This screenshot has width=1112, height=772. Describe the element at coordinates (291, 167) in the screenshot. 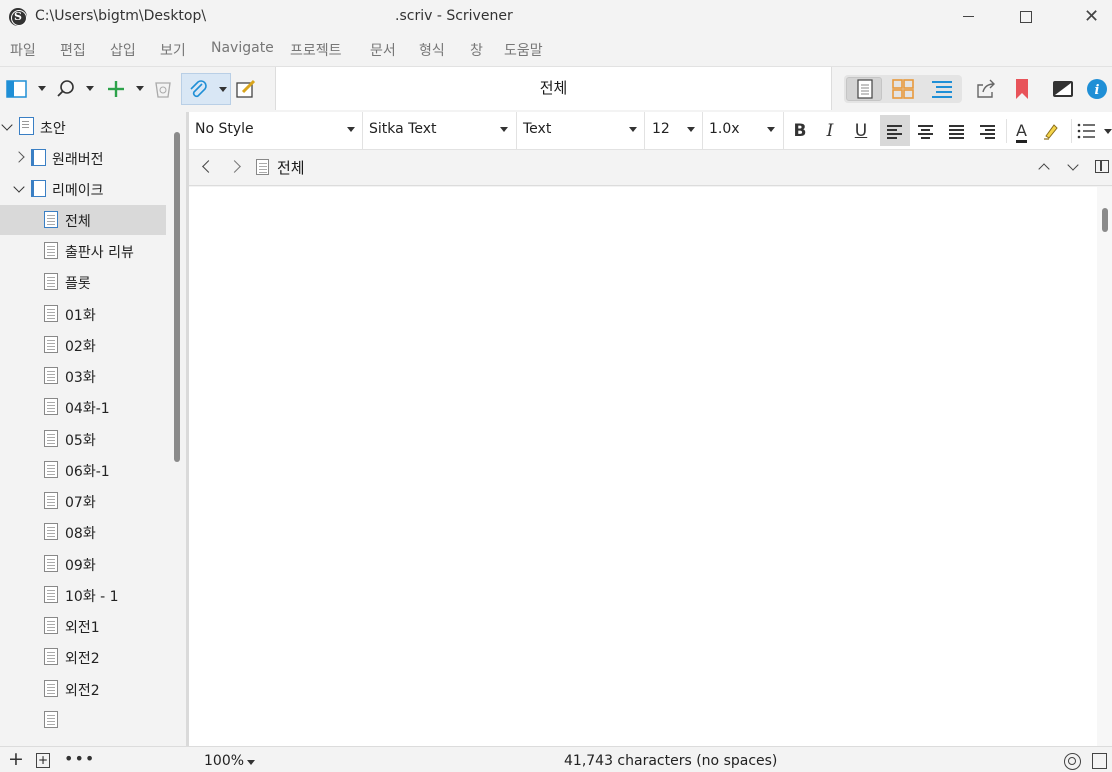

I see `header-document-title: 전체` at that location.